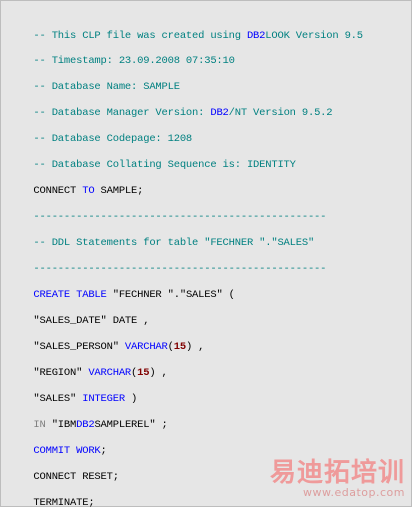 This screenshot has width=412, height=523. I want to click on comment-text: -- Timestamp: 23.09.2008 07:35:10, so click(134, 61).